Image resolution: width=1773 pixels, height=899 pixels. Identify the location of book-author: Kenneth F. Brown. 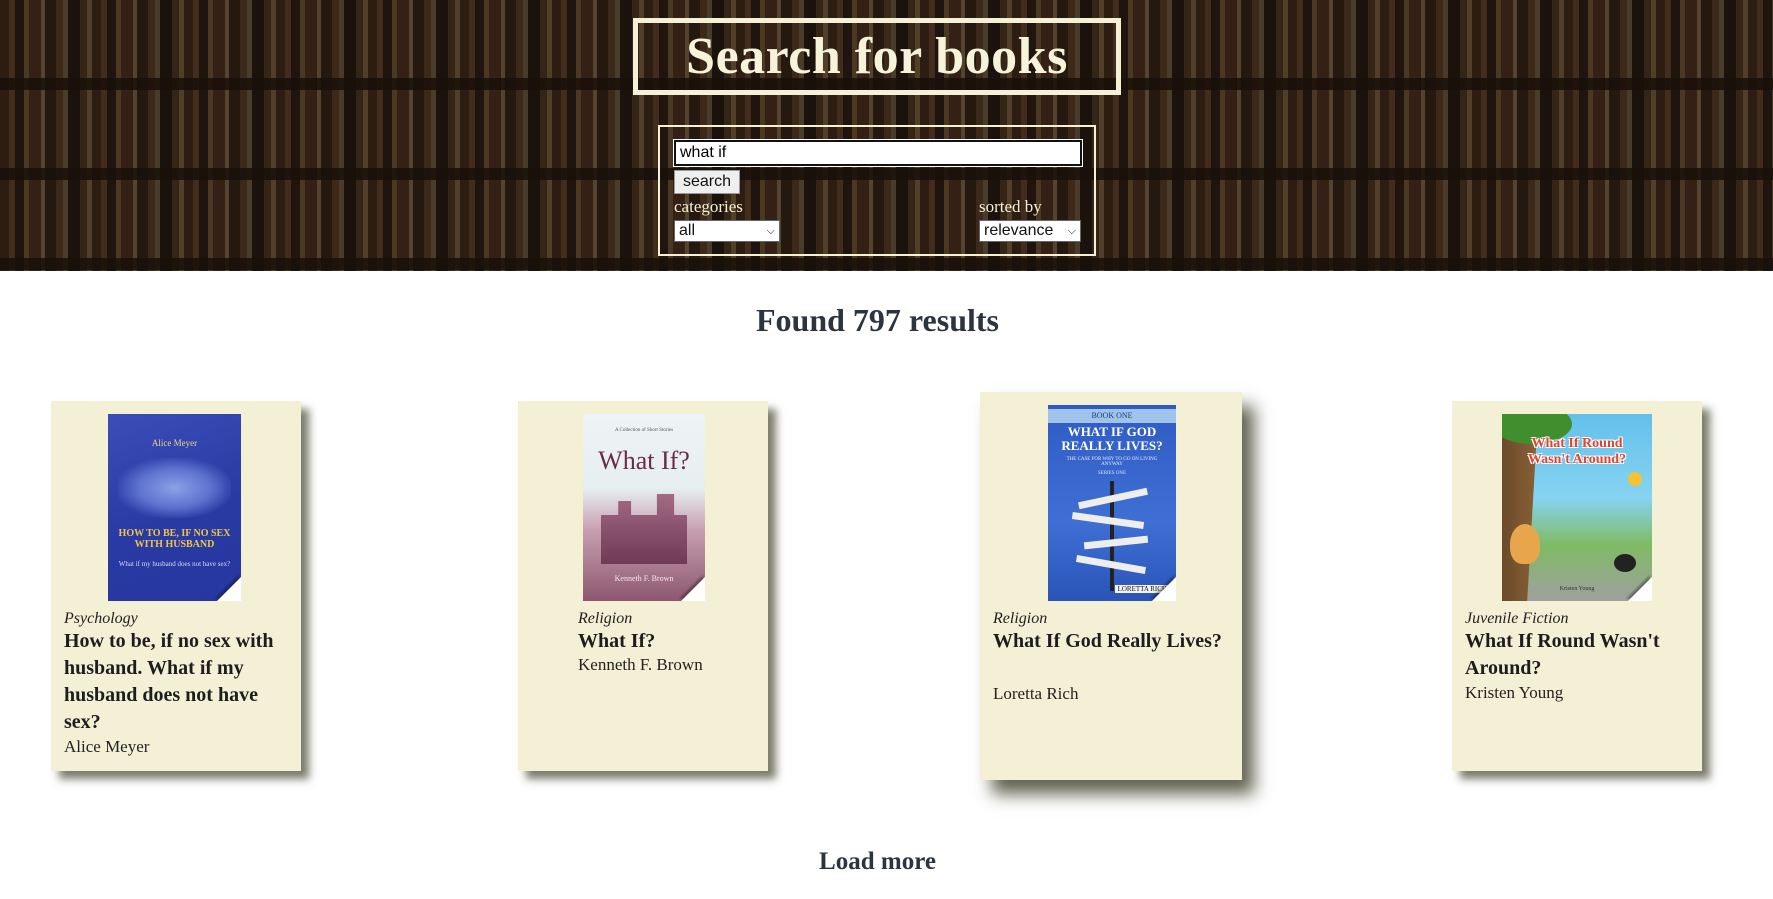
(640, 664).